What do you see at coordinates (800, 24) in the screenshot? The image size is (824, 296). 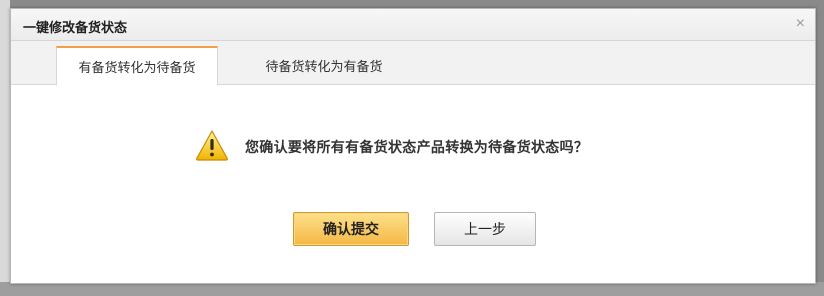 I see `close-icon: ×` at bounding box center [800, 24].